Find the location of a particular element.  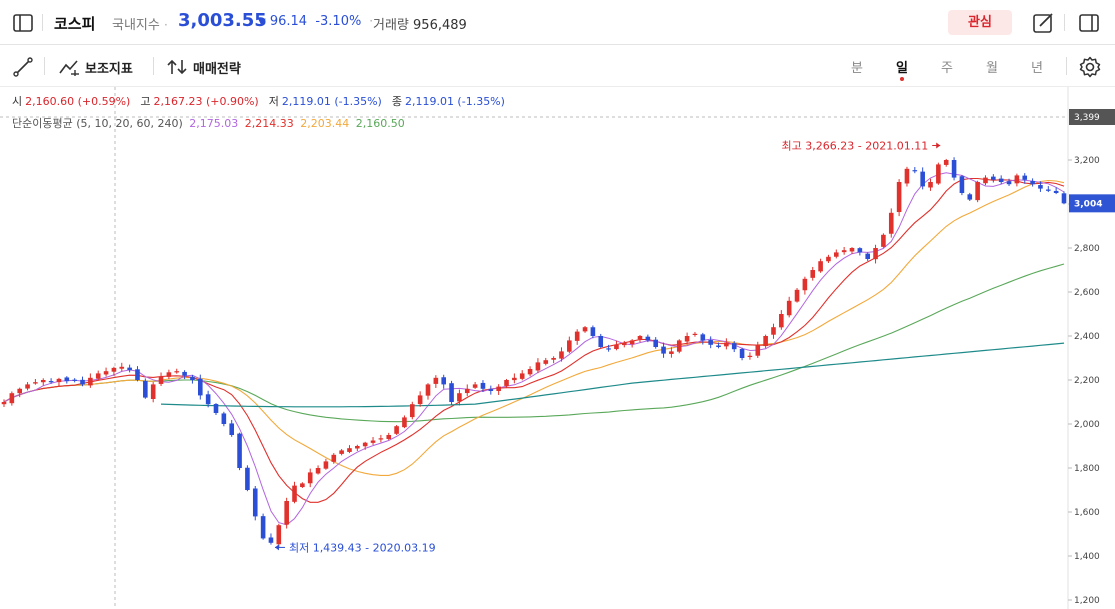

toolbar: 보조지표 매매전략 분 일 주 월 년 is located at coordinates (557, 66).